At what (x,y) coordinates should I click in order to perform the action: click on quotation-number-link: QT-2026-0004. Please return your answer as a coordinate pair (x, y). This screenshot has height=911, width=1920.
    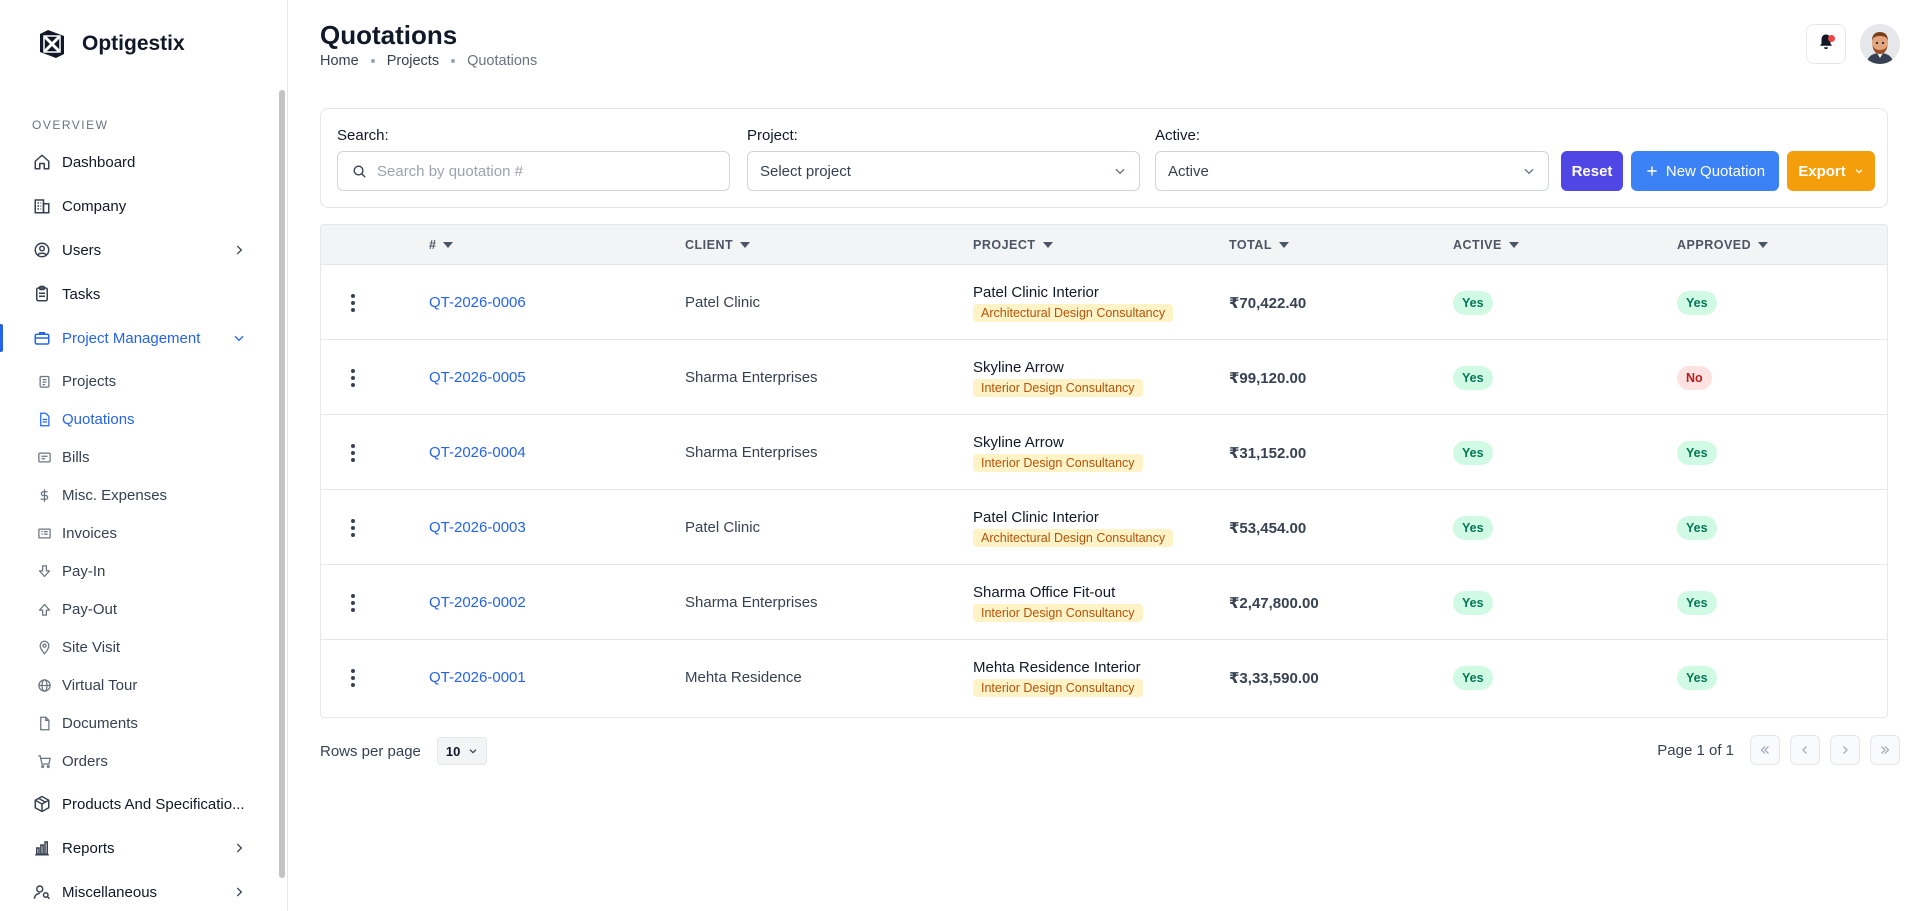
    Looking at the image, I should click on (477, 452).